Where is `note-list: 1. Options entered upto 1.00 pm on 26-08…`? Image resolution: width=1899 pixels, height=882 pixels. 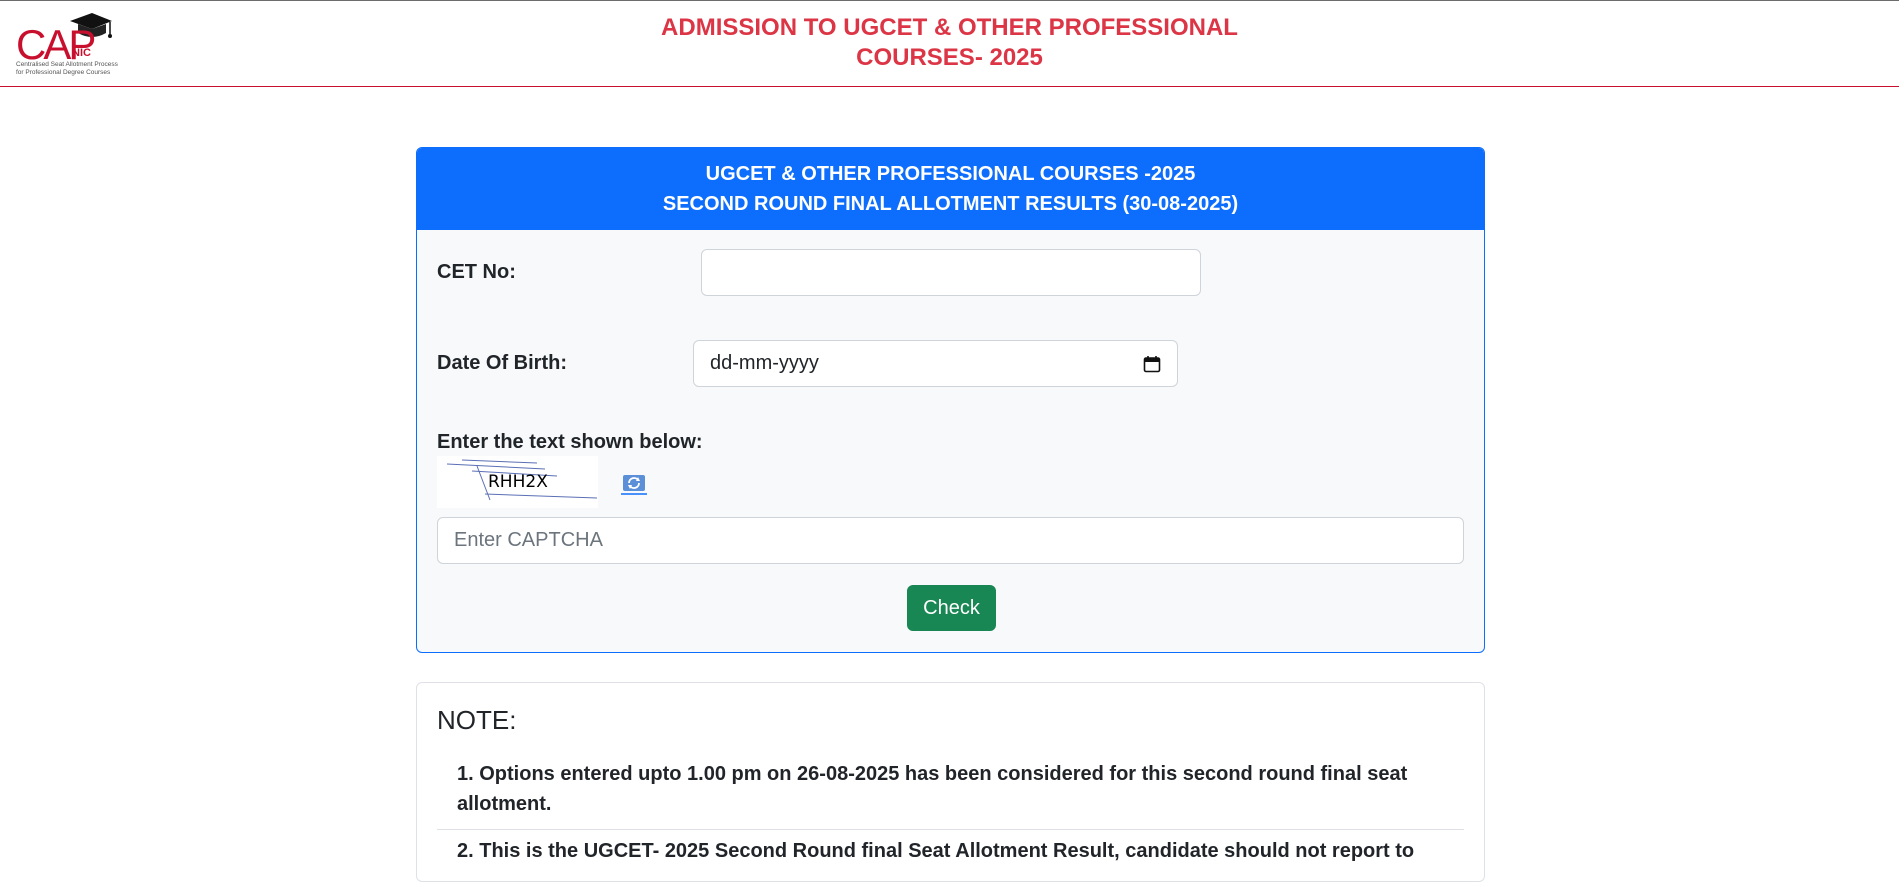
note-list: 1. Options entered upto 1.00 pm on 26-08… is located at coordinates (950, 814).